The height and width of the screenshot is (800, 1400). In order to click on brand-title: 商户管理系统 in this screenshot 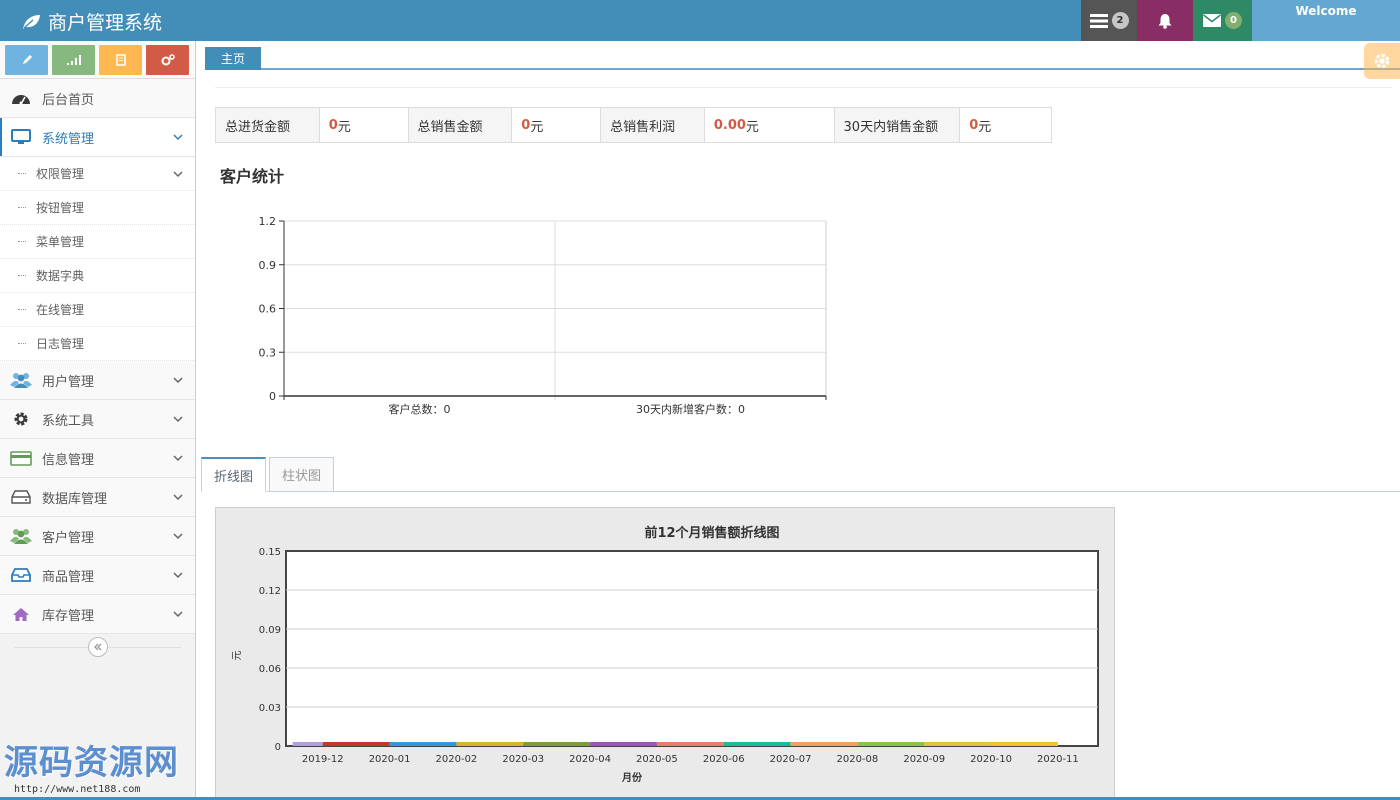, I will do `click(105, 23)`.